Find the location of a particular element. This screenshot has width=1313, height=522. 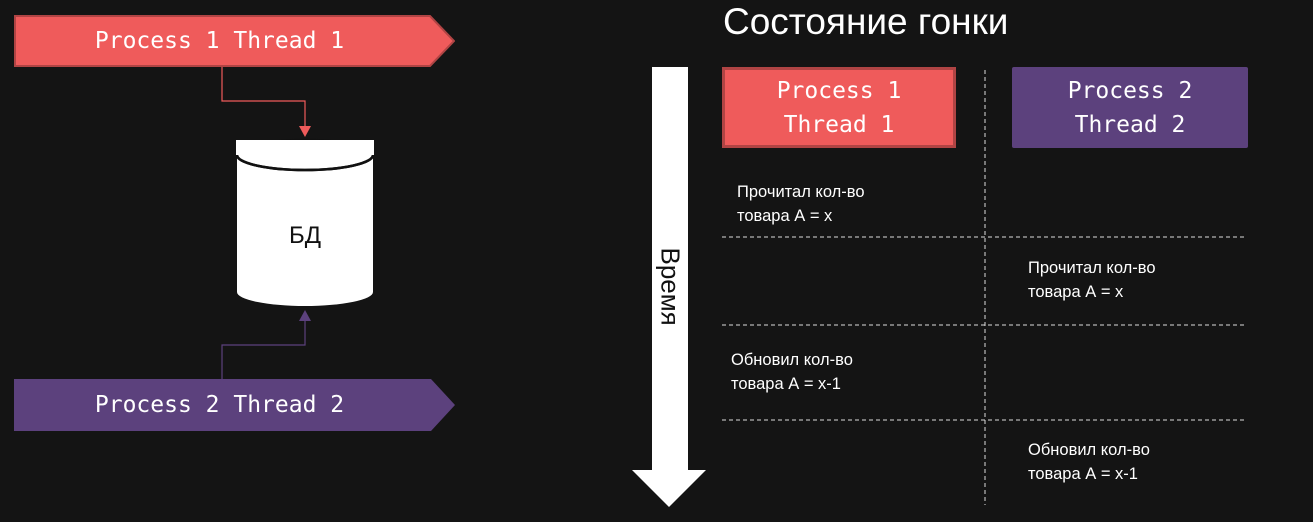

step-4-text: Обновил кол-во товара А = x-1 is located at coordinates (1089, 462).